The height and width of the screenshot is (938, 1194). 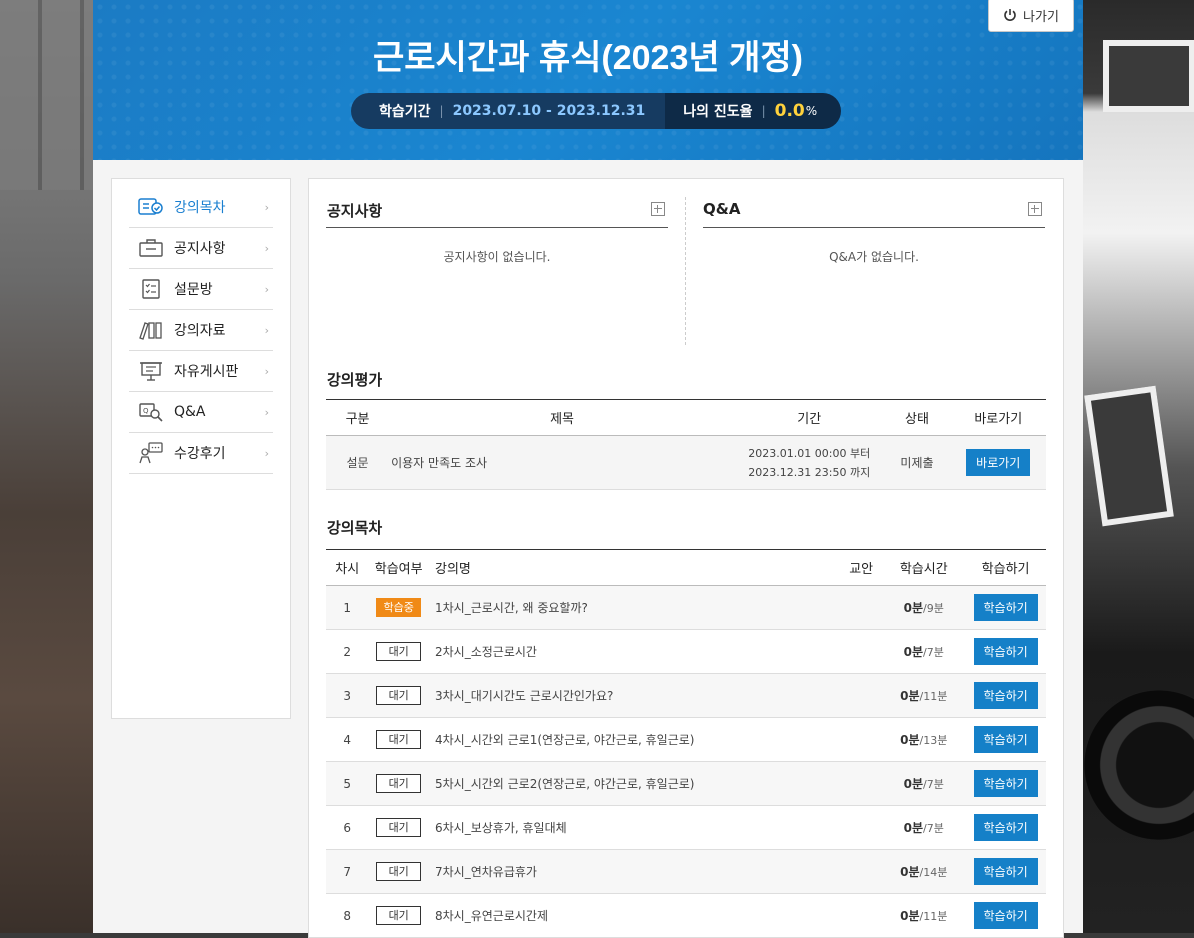 I want to click on notice-board-icon, so click(x=151, y=248).